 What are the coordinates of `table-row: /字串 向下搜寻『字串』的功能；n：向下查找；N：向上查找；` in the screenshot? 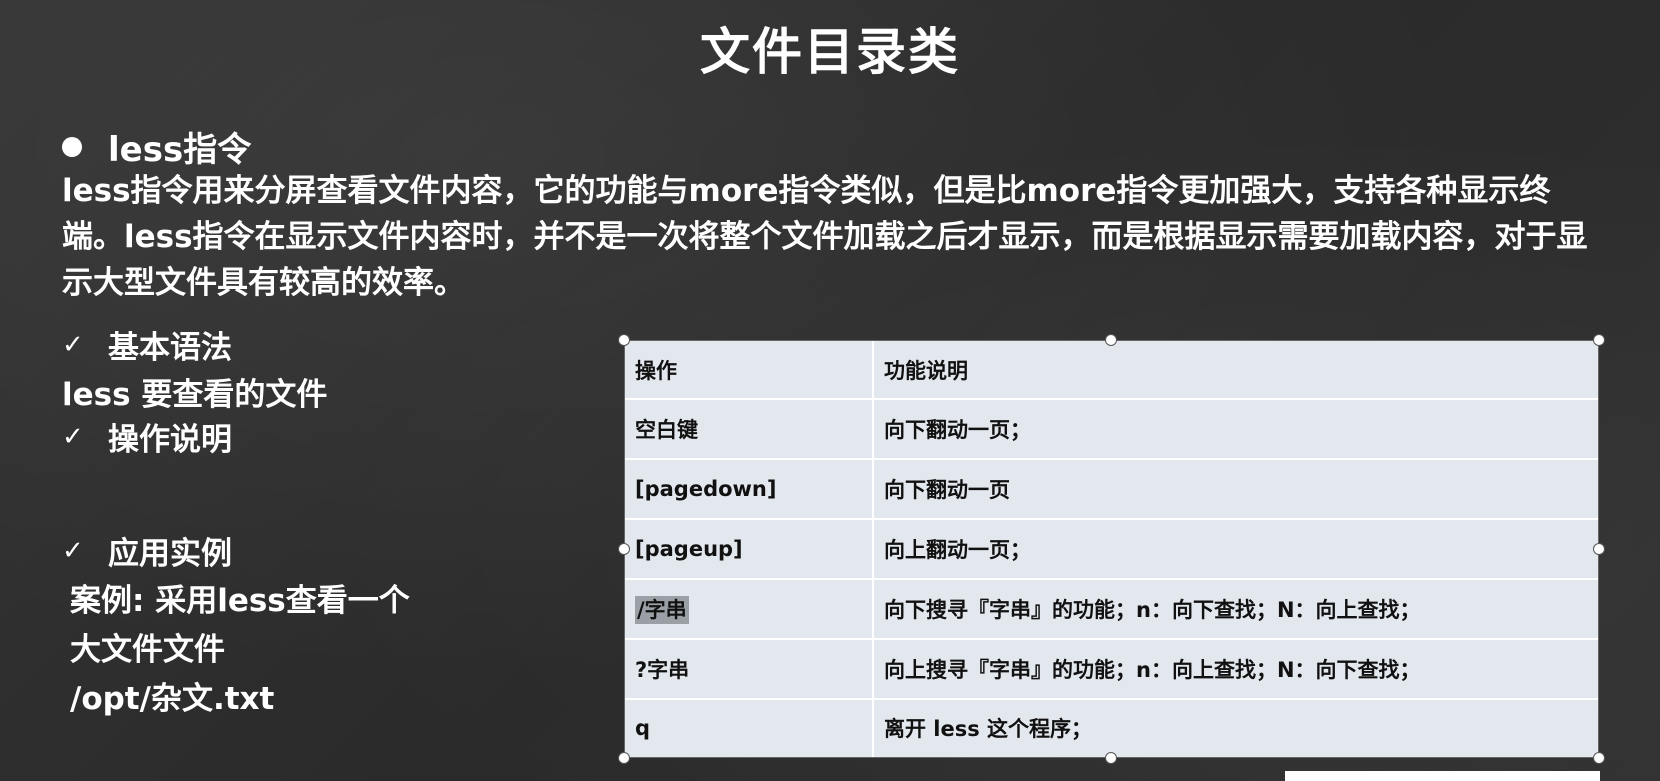 It's located at (1111, 609).